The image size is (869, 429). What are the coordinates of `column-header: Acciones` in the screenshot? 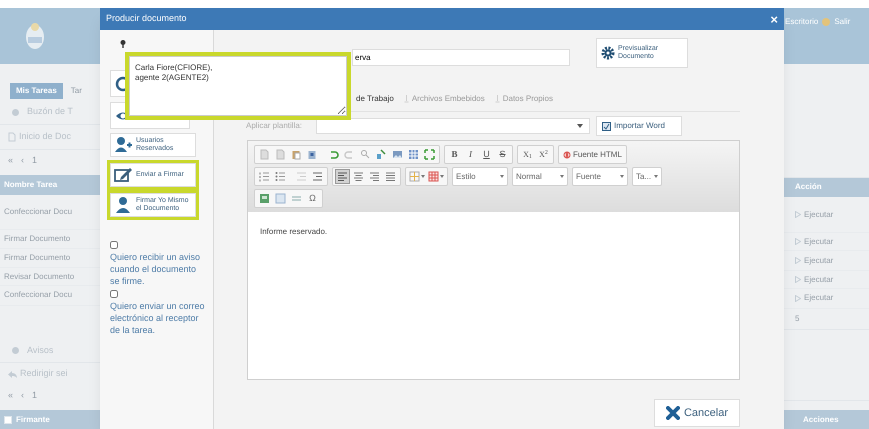 It's located at (821, 420).